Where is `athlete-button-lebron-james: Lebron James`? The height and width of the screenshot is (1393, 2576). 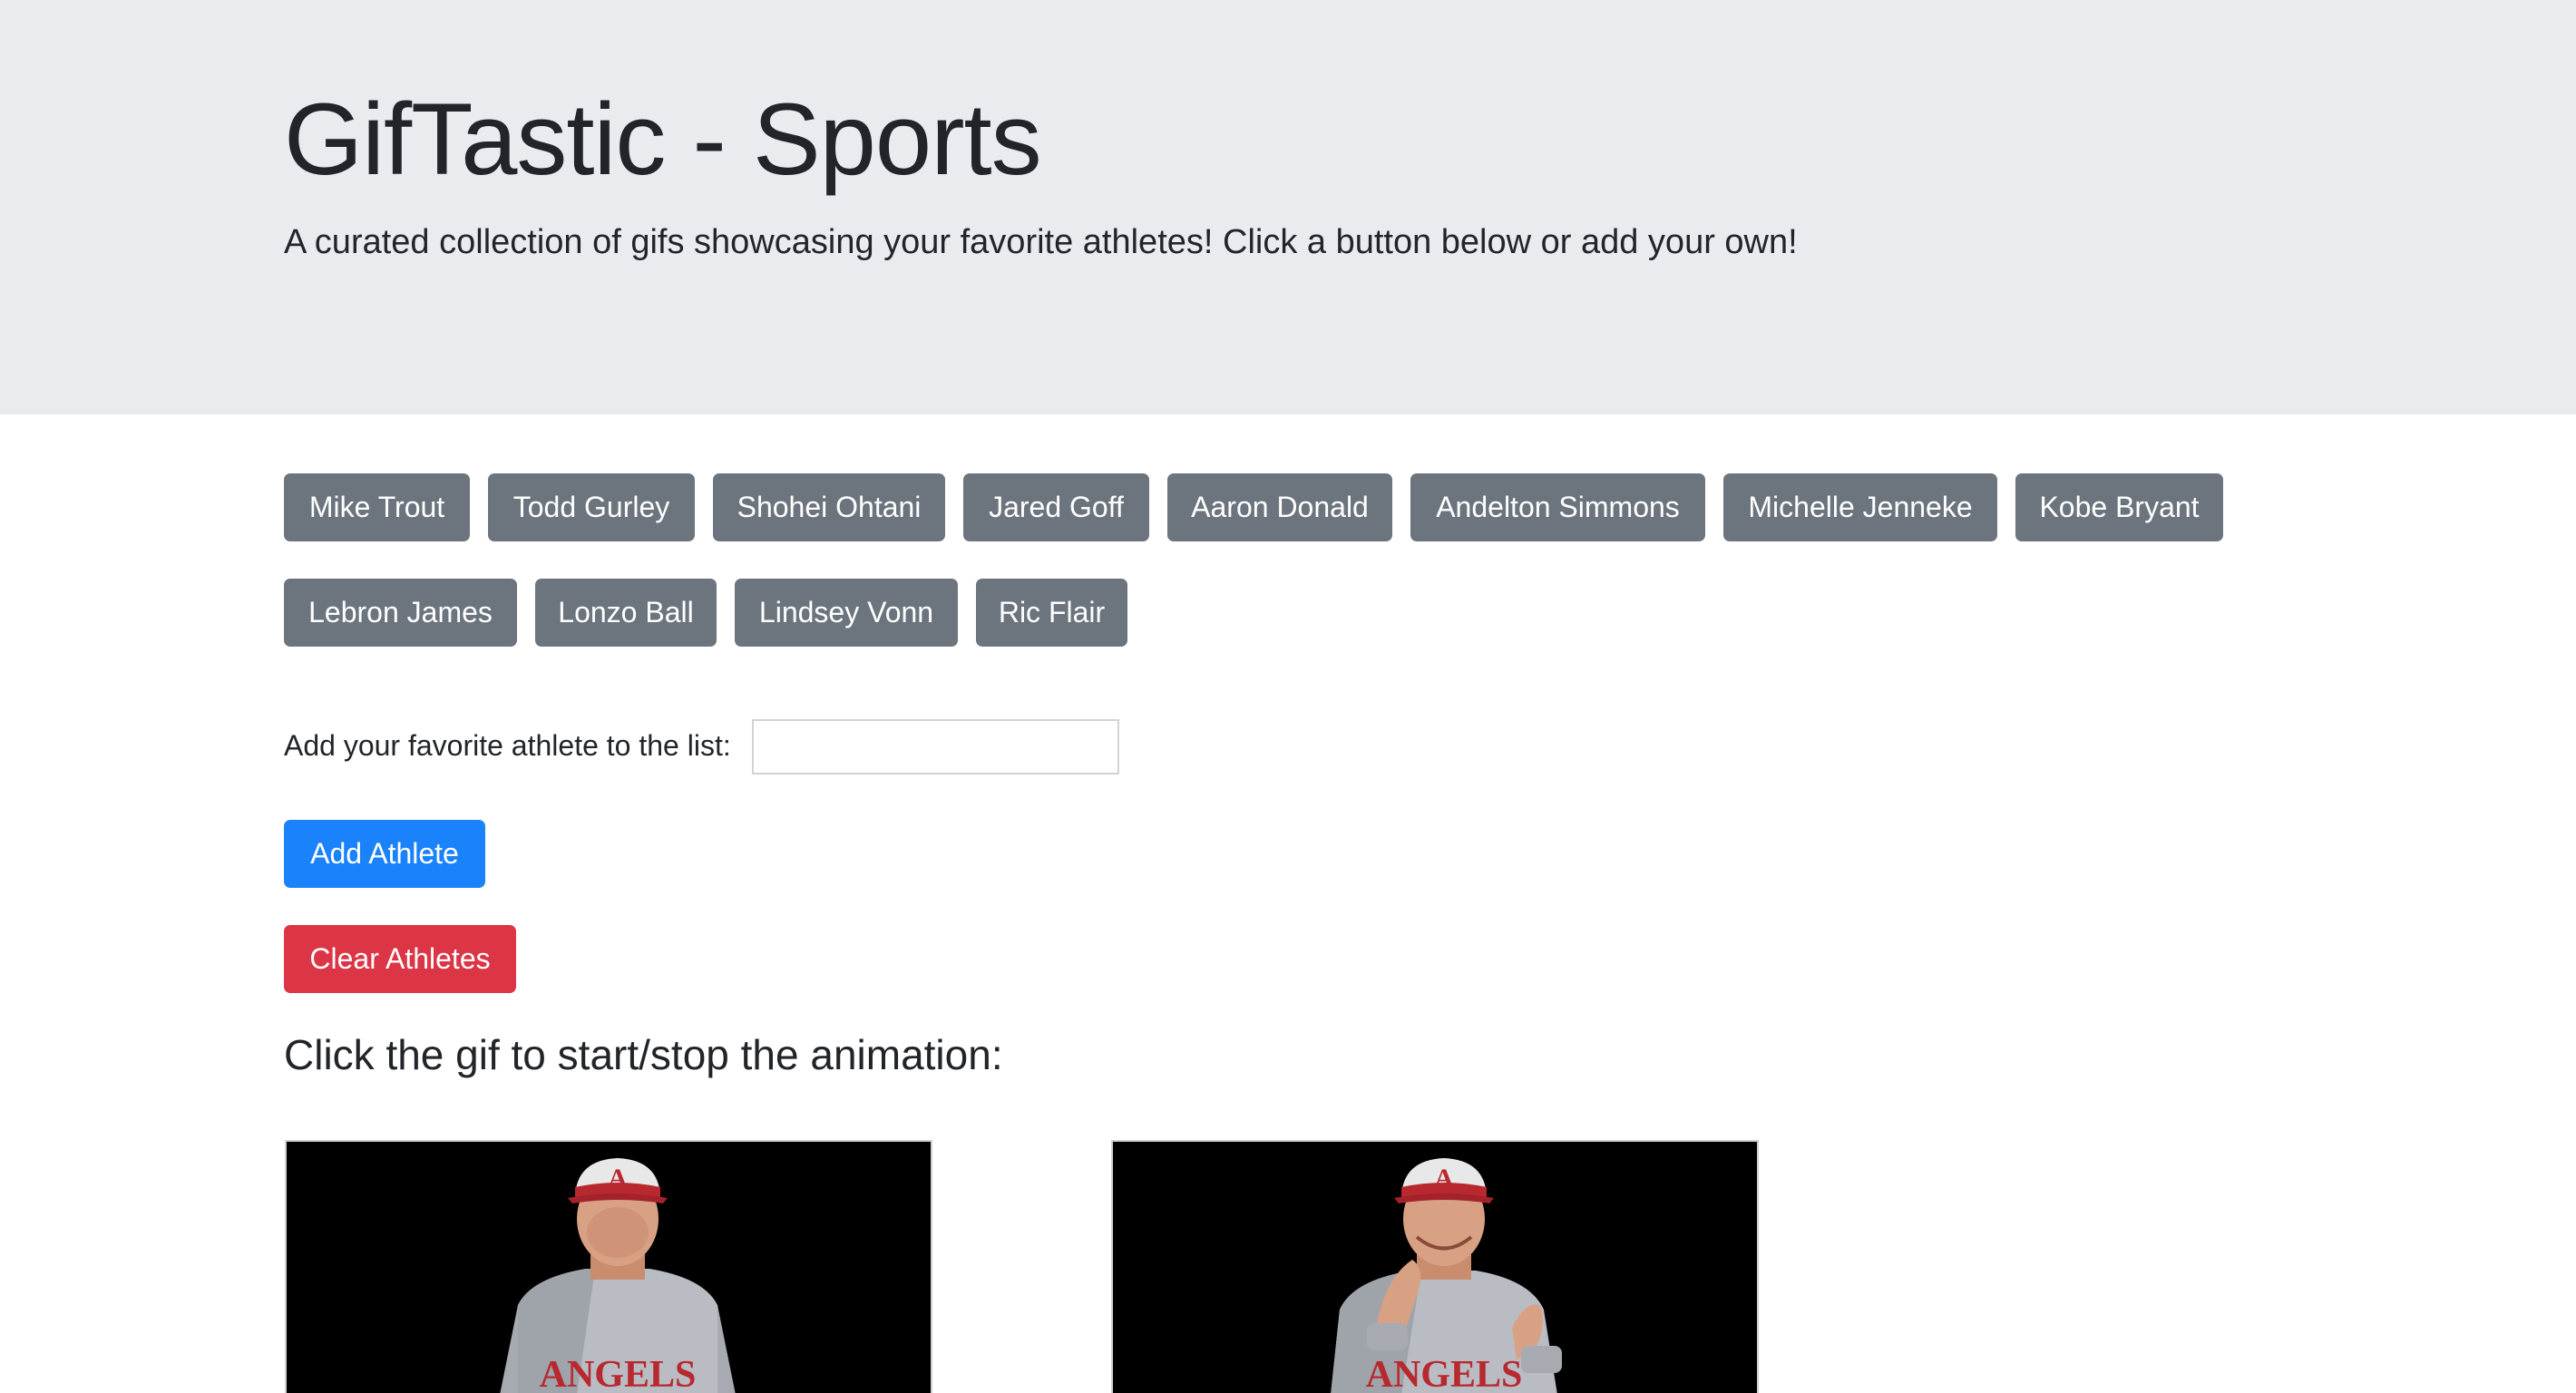
athlete-button-lebron-james: Lebron James is located at coordinates (400, 613).